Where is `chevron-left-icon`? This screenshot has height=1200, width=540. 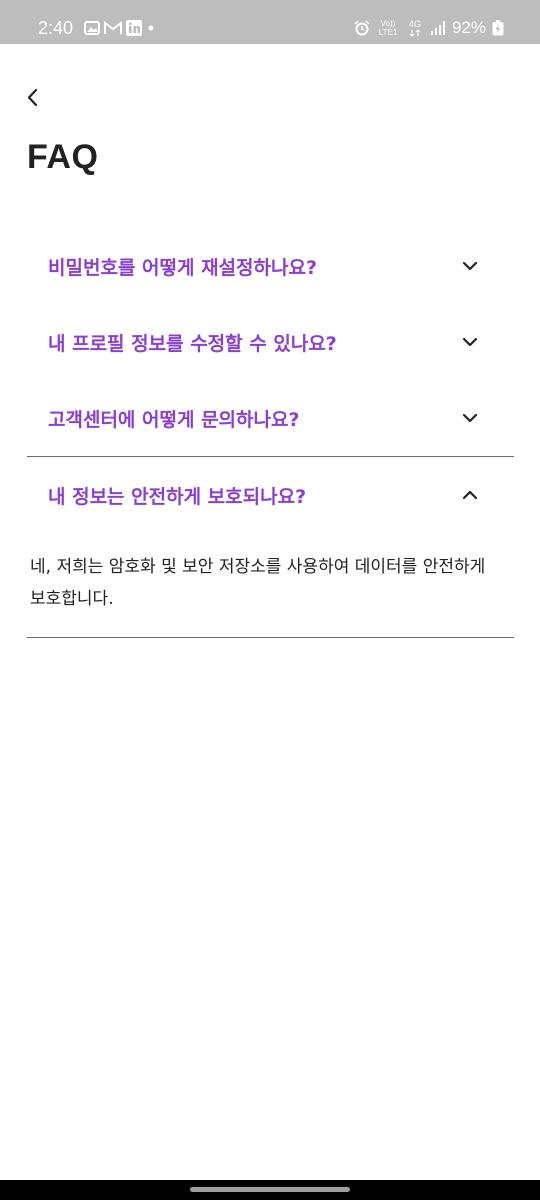 chevron-left-icon is located at coordinates (32, 97).